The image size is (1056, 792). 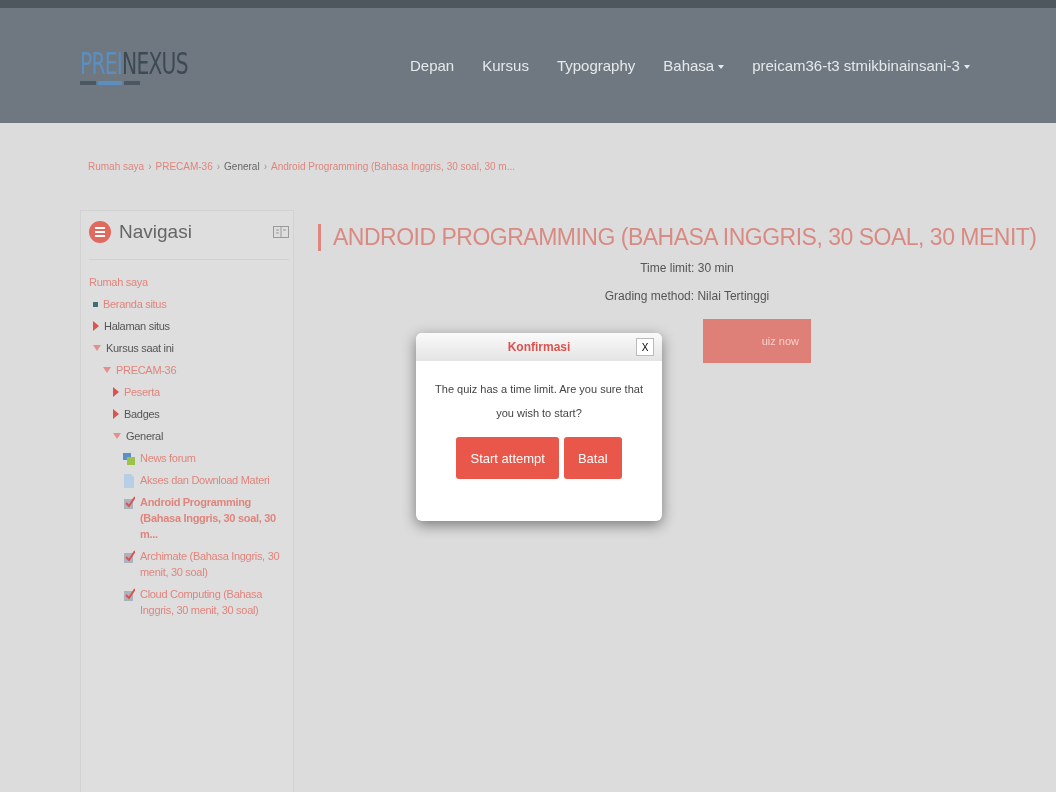 I want to click on nav-tree-item: General, so click(x=145, y=436).